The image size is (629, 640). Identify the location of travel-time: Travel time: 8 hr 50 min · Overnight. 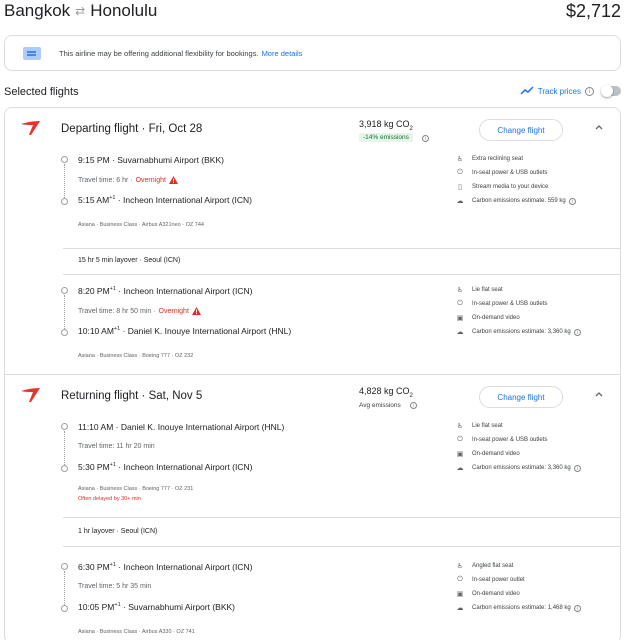
(139, 311).